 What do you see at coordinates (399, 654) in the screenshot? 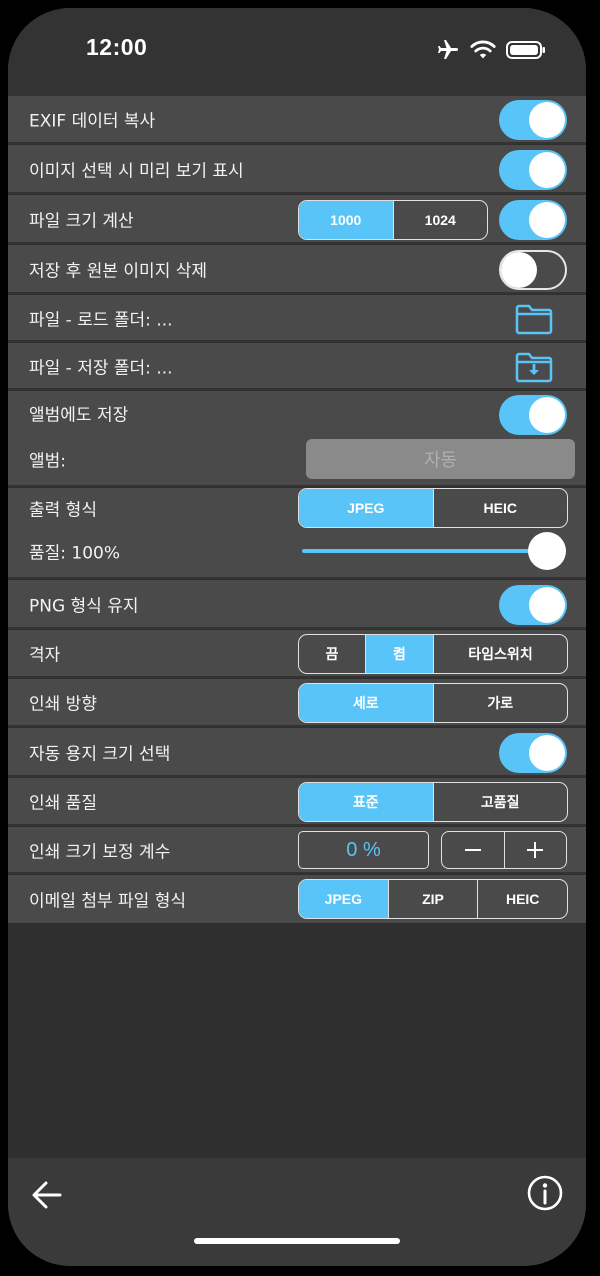
I see `segment-on: 켬` at bounding box center [399, 654].